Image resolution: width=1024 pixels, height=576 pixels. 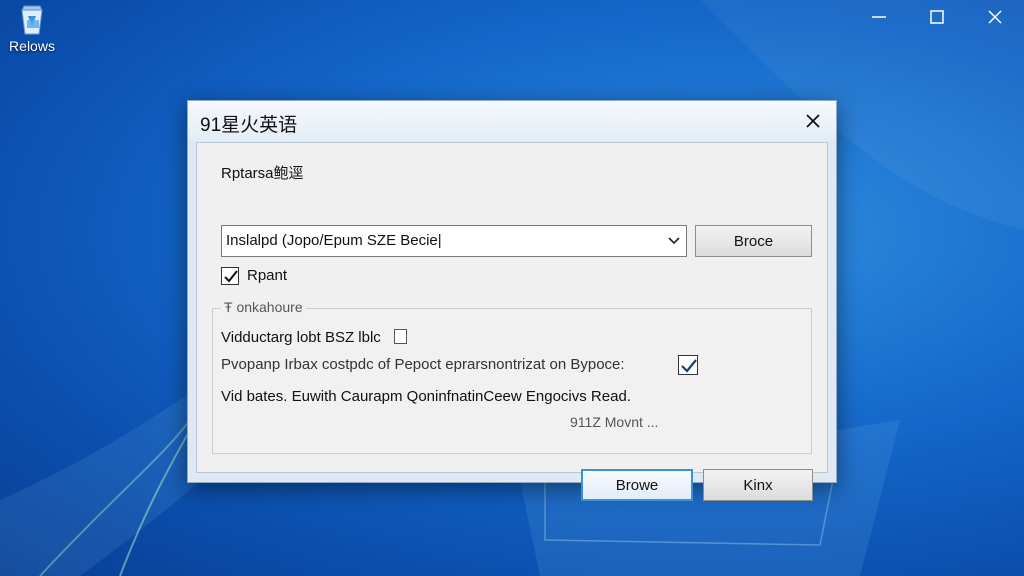 I want to click on browse-button: Broce, so click(x=753, y=241).